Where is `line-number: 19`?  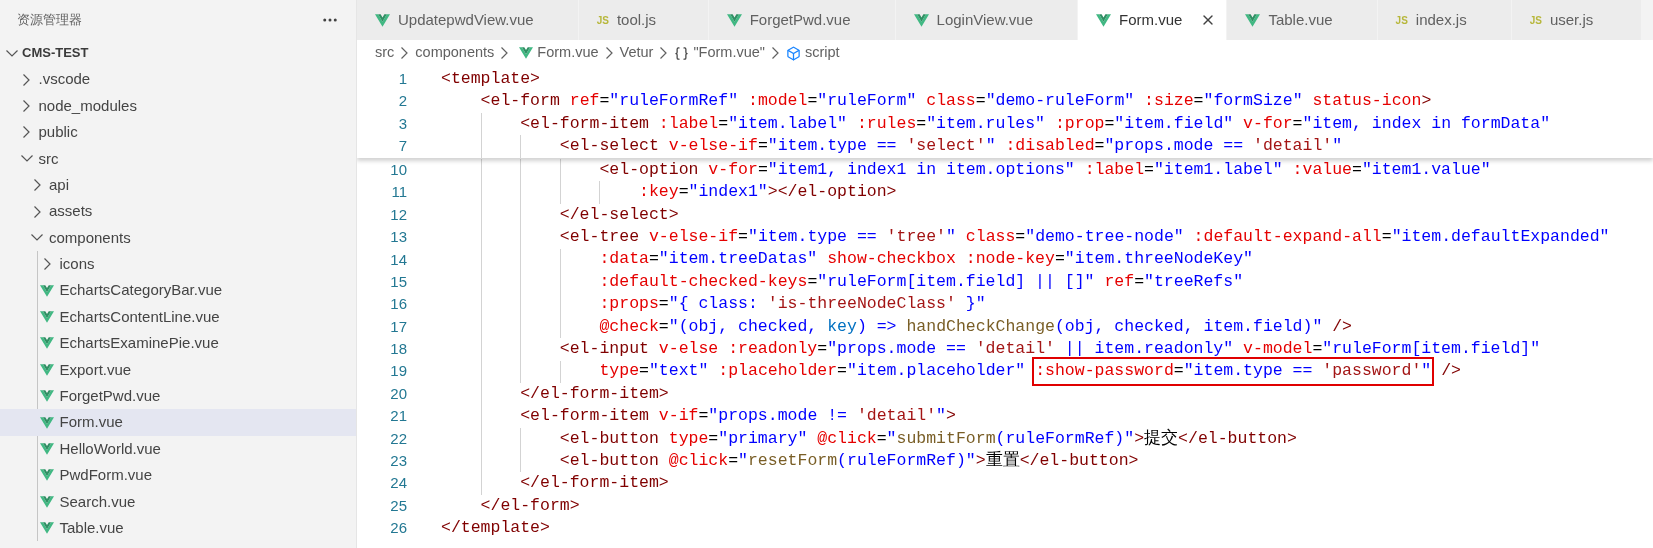 line-number: 19 is located at coordinates (398, 371).